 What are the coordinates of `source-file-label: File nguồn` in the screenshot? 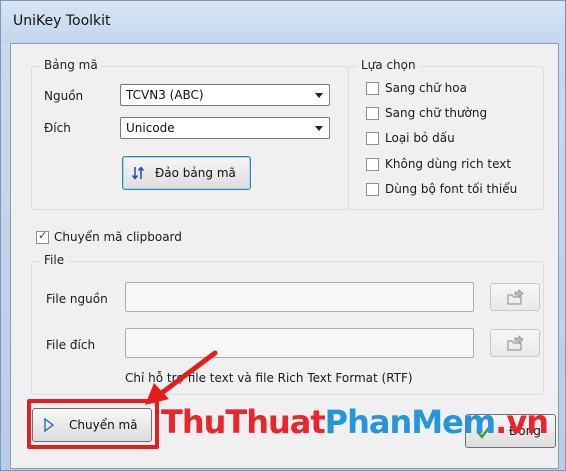 It's located at (77, 299).